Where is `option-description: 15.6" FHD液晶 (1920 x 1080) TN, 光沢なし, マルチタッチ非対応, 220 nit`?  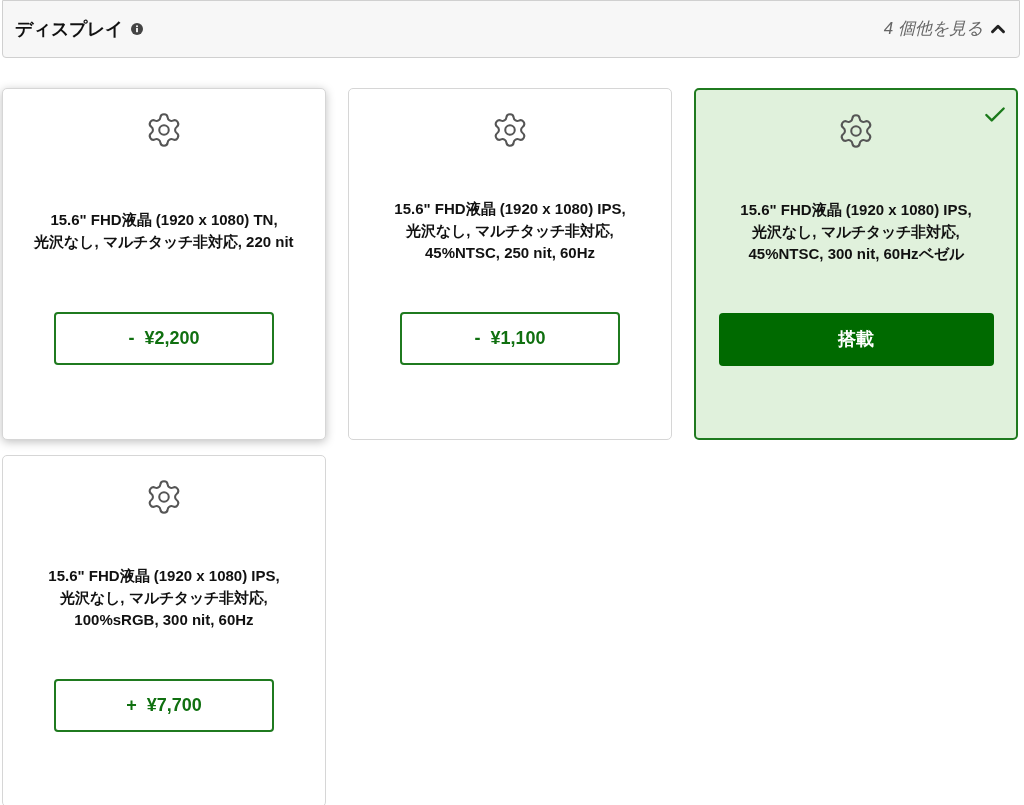
option-description: 15.6" FHD液晶 (1920 x 1080) TN, 光沢なし, マルチタッチ非対応, 220 nit is located at coordinates (164, 230).